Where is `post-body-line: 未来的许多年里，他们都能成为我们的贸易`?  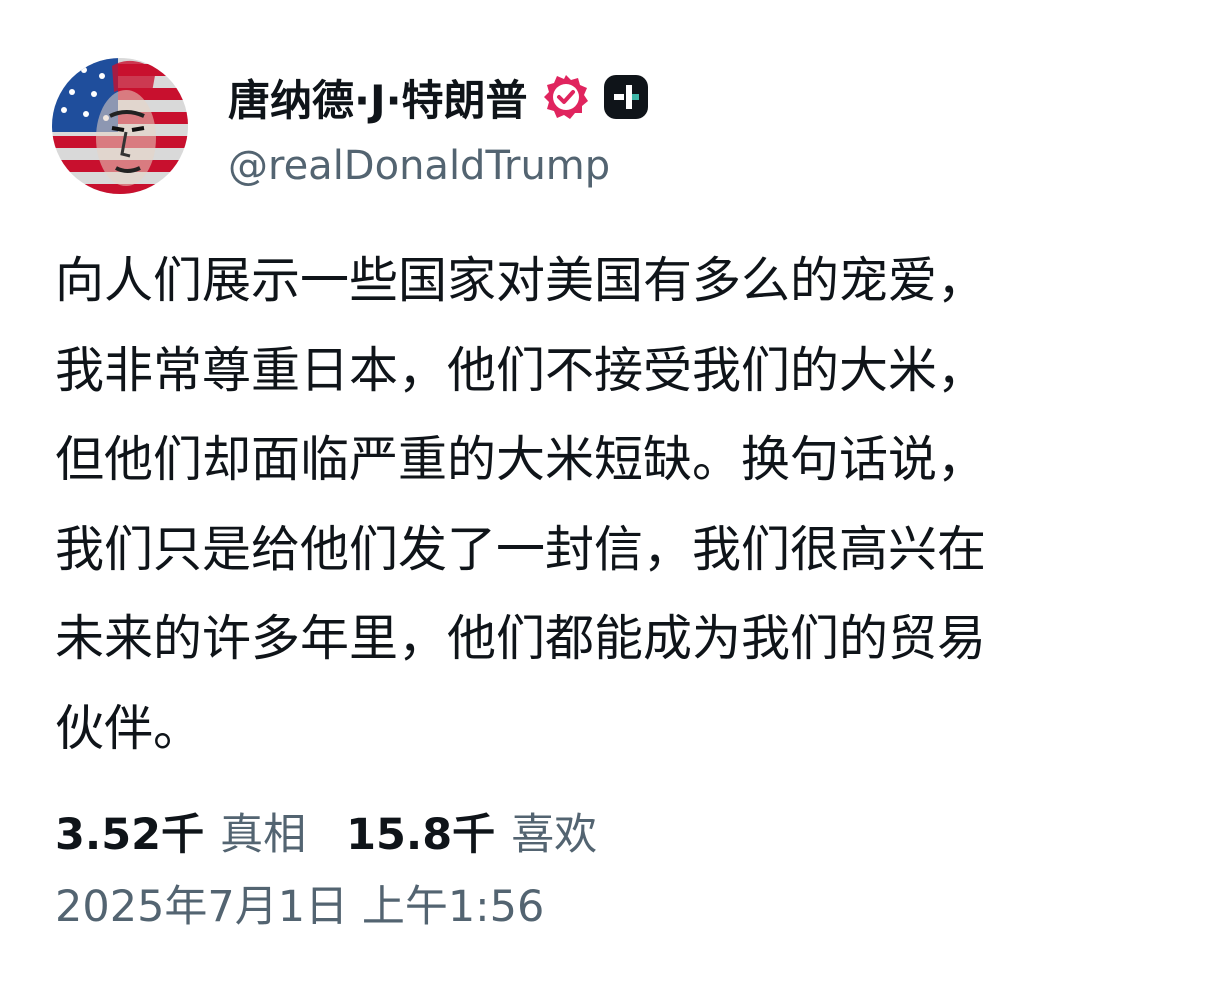 post-body-line: 未来的许多年里，他们都能成为我们的贸易 is located at coordinates (521, 638).